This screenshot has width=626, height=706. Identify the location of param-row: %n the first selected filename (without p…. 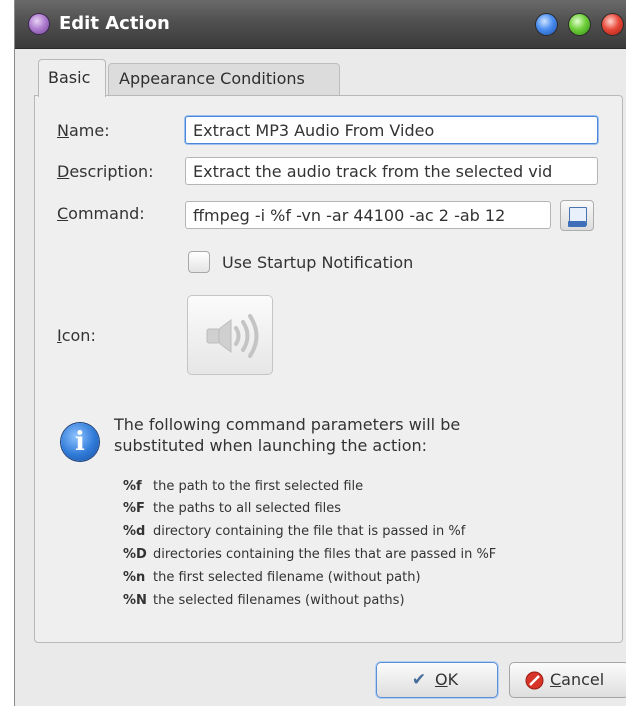
(272, 577).